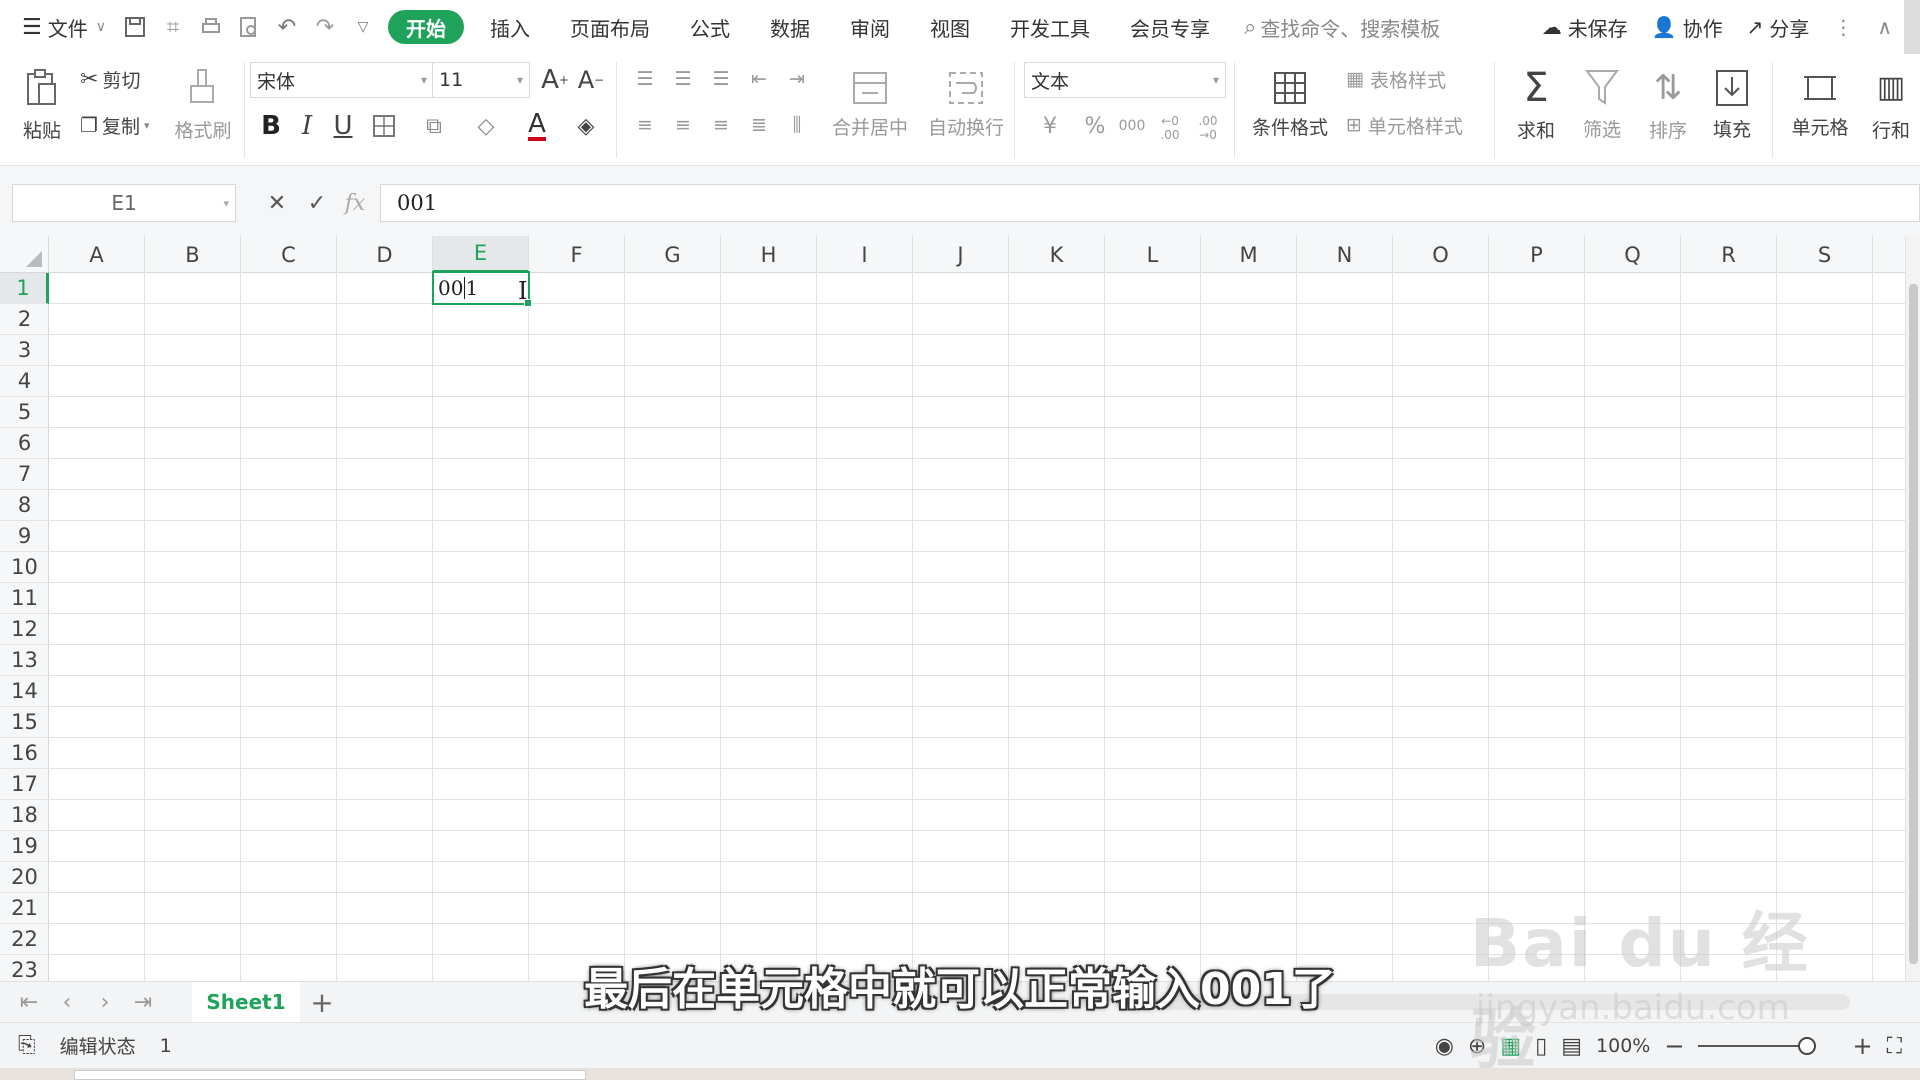 The height and width of the screenshot is (1080, 1920). I want to click on row-header-22: 22, so click(24, 939).